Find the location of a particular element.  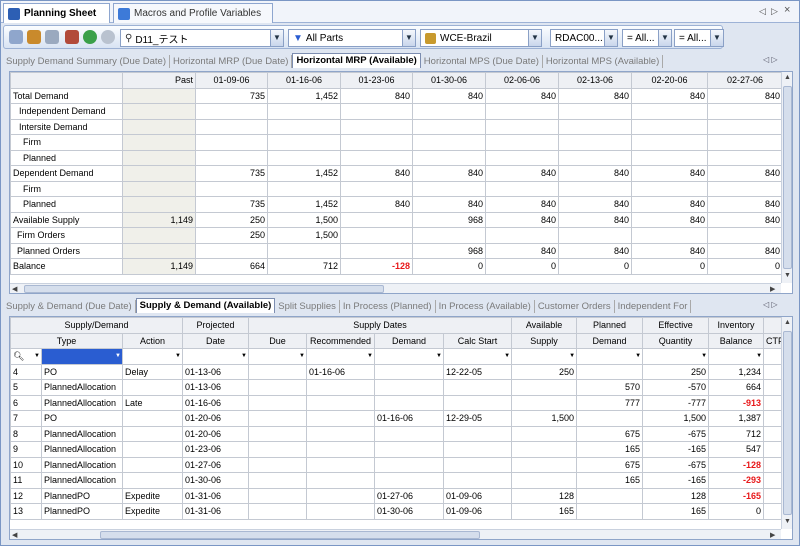

date-cell: 01-27-06 is located at coordinates (215, 464).